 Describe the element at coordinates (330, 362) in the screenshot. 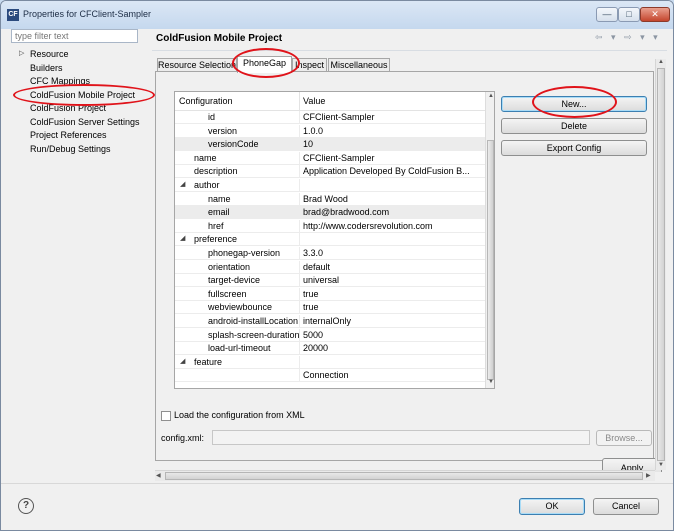

I see `table-row: ◢ feature` at that location.